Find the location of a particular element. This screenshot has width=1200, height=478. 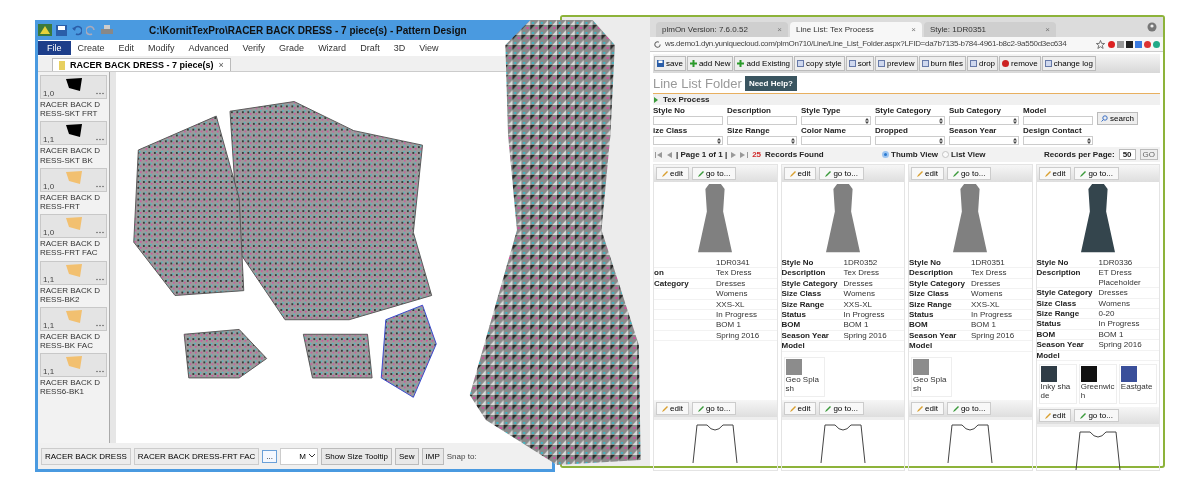

fabric-swatch: Eastgate is located at coordinates (1137, 384).